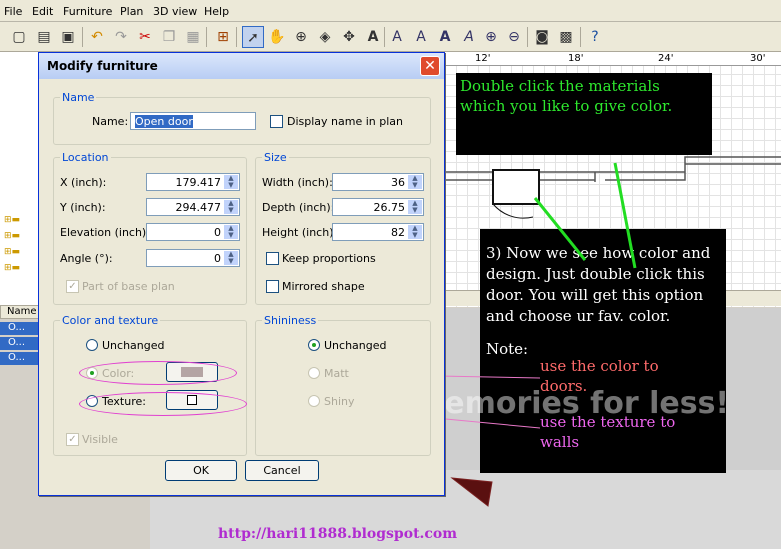 This screenshot has width=781, height=549. Describe the element at coordinates (514, 37) in the screenshot. I see `zoom-out-icon: ⊖` at that location.